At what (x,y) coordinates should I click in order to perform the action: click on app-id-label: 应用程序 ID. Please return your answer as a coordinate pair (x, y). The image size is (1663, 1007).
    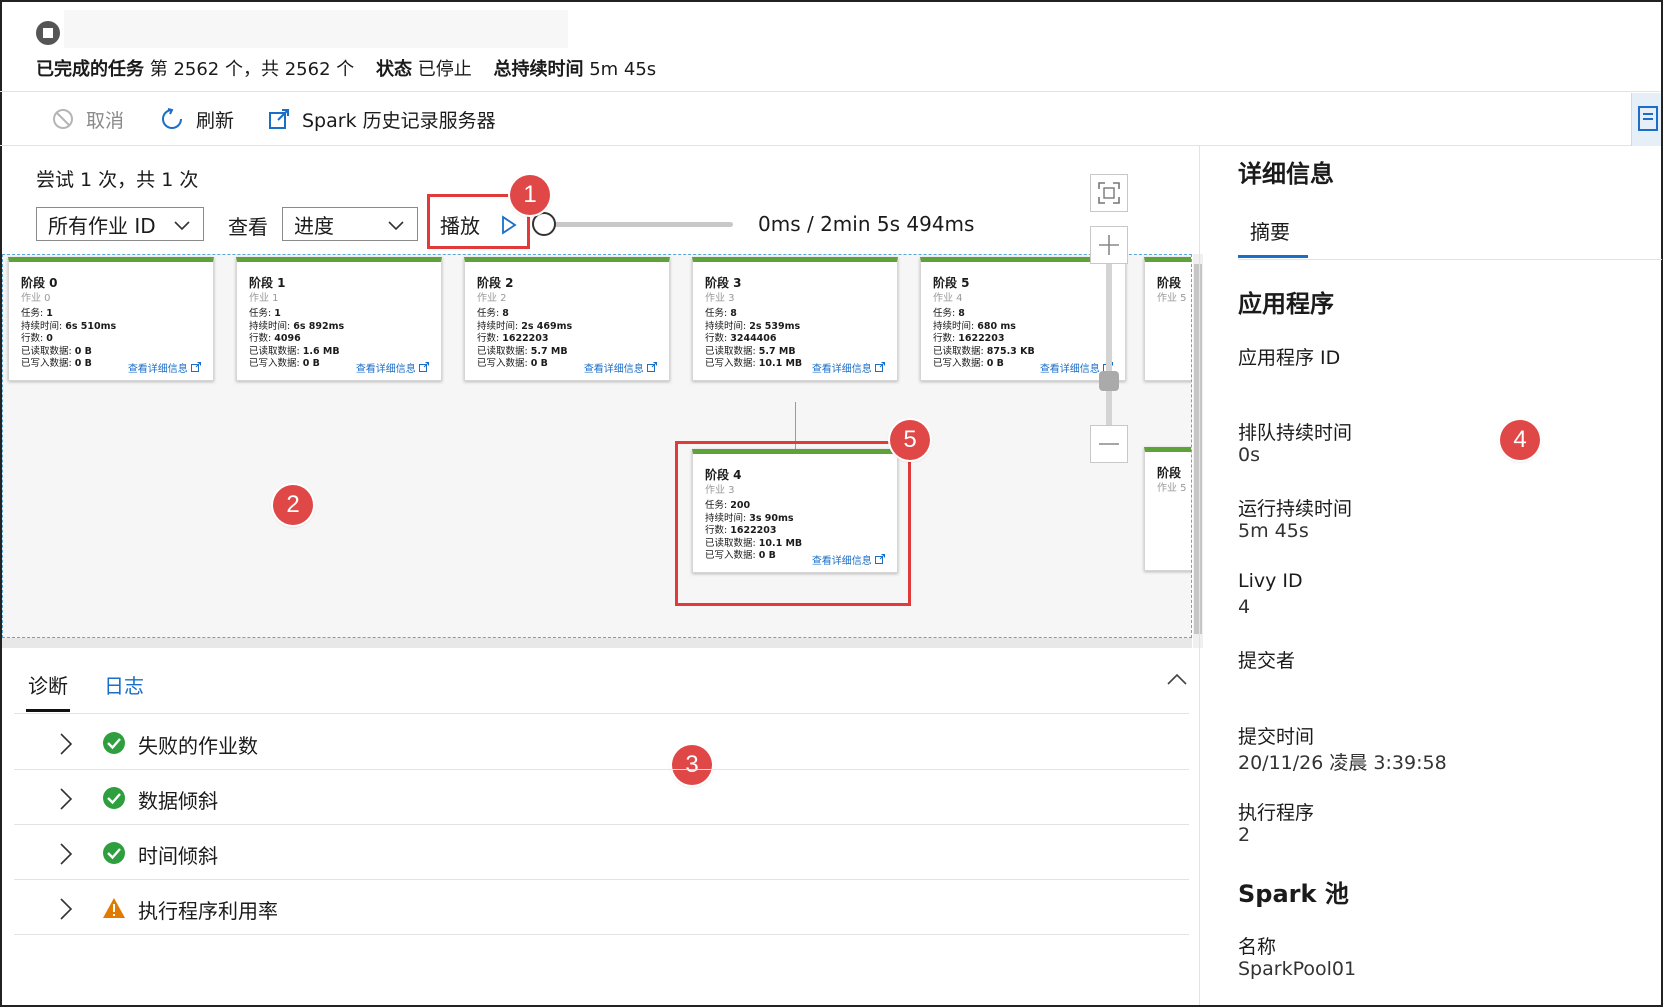
    Looking at the image, I should click on (1289, 358).